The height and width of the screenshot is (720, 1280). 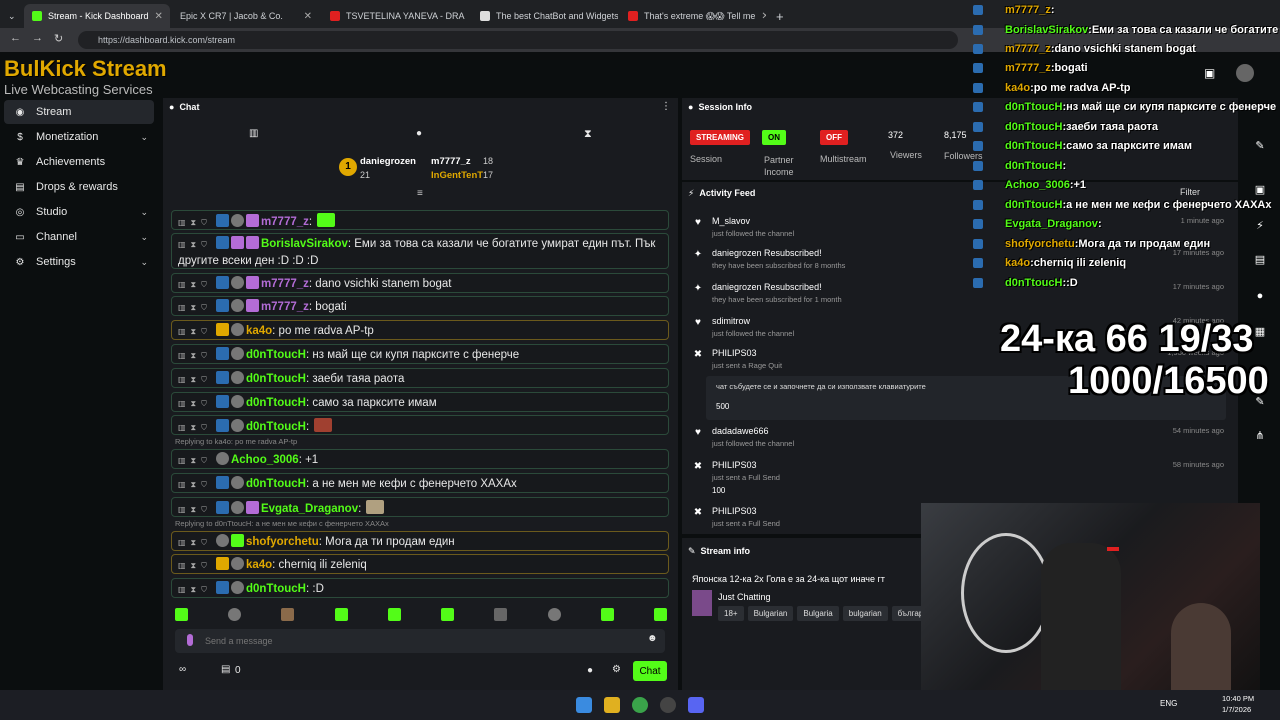 I want to click on sidebar-item-studio: ◎ Studio ⌄, so click(x=79, y=212).